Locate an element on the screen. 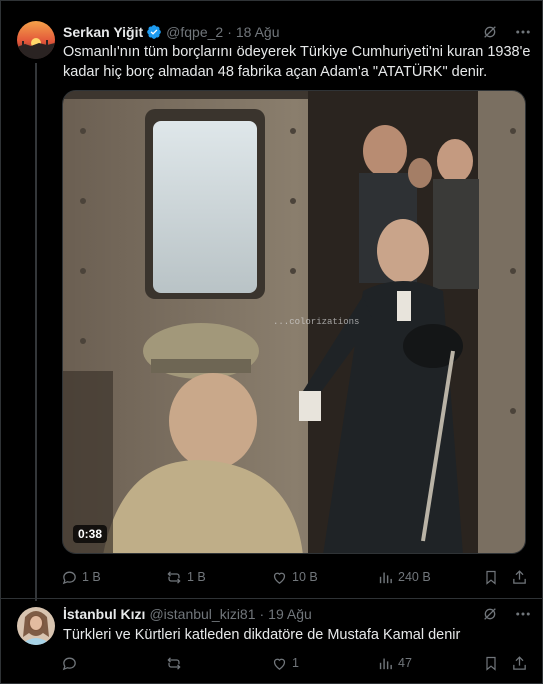 This screenshot has width=543, height=684. retweet-button is located at coordinates (176, 663).